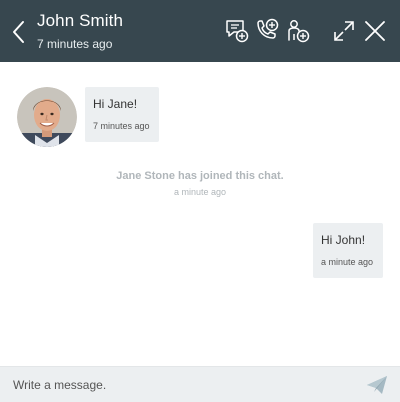 The width and height of the screenshot is (400, 402). What do you see at coordinates (115, 104) in the screenshot?
I see `message-text: Hi Jane!` at bounding box center [115, 104].